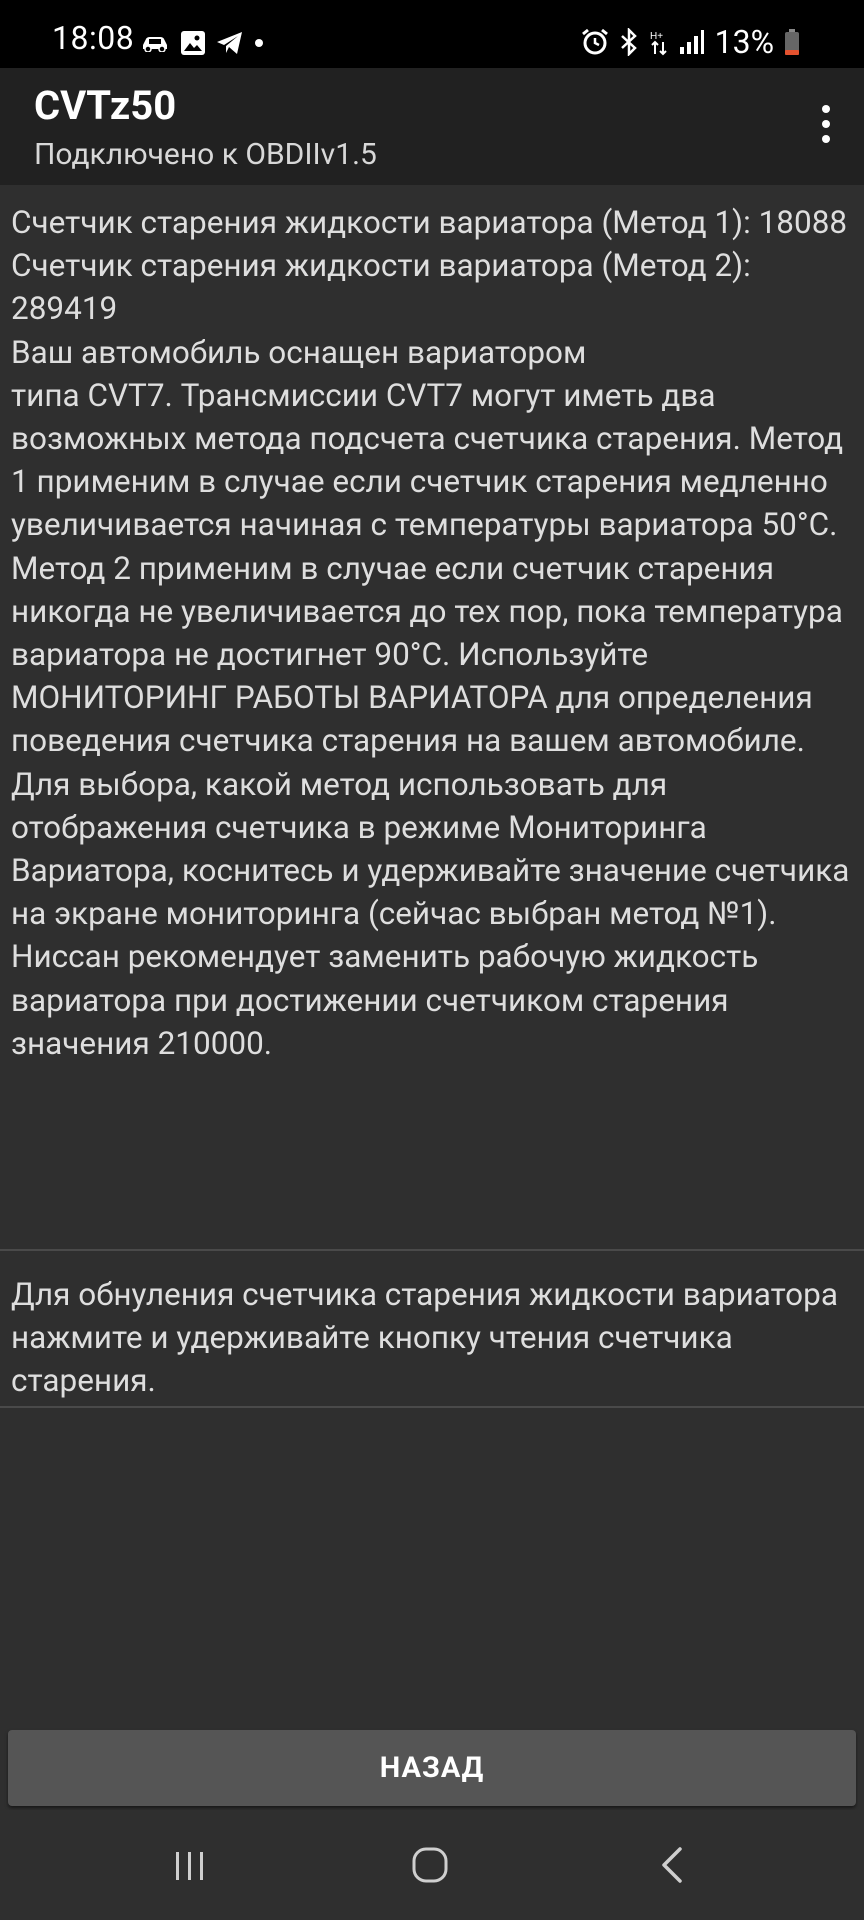  I want to click on app-bar: CVTz50 Подключено к OBDIIv1.5, so click(432, 126).